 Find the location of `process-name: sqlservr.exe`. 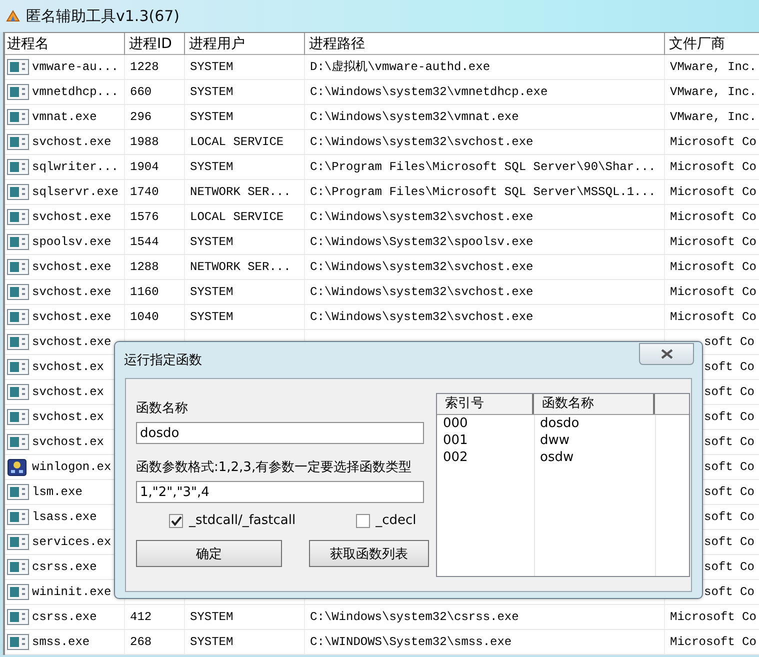

process-name: sqlservr.exe is located at coordinates (75, 192).